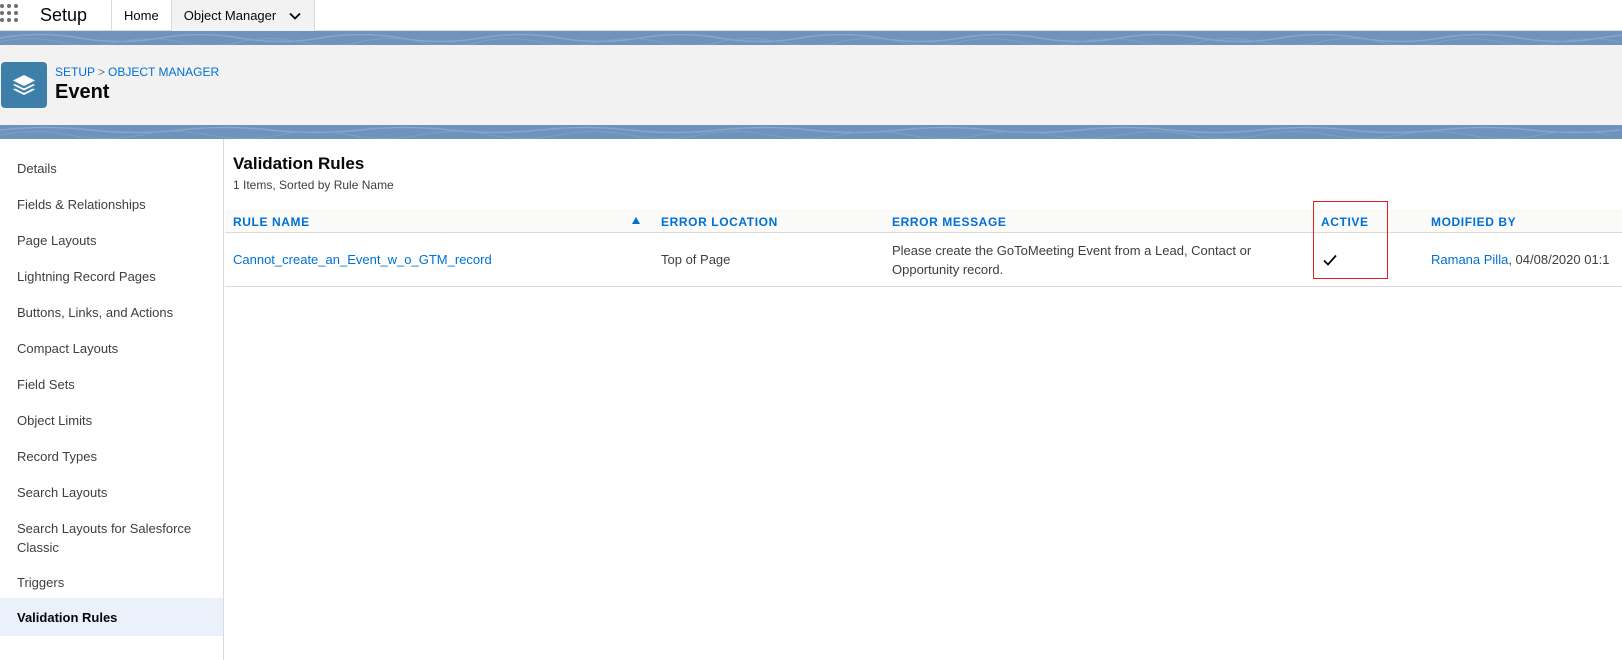 This screenshot has width=1622, height=660. What do you see at coordinates (111, 582) in the screenshot?
I see `sidebar-item-triggers: Triggers` at bounding box center [111, 582].